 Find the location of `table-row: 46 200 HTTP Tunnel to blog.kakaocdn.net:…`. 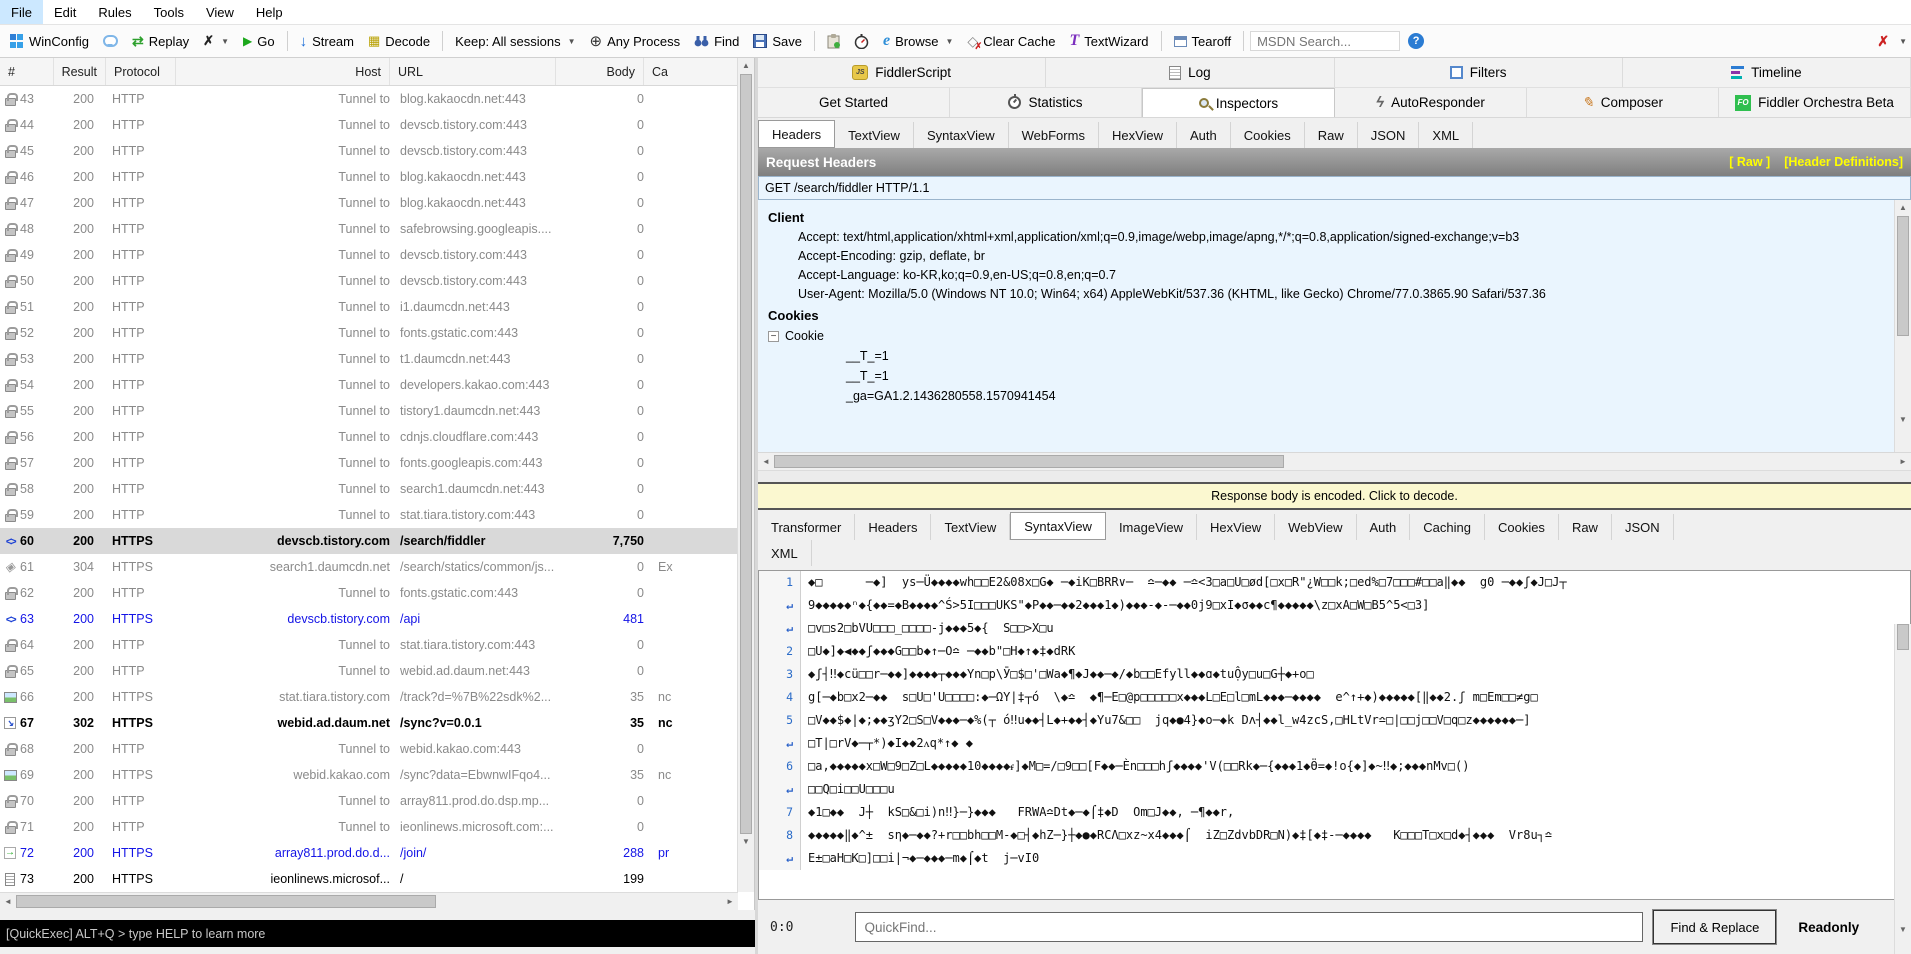

table-row: 46 200 HTTP Tunnel to blog.kakaocdn.net:… is located at coordinates (369, 177).